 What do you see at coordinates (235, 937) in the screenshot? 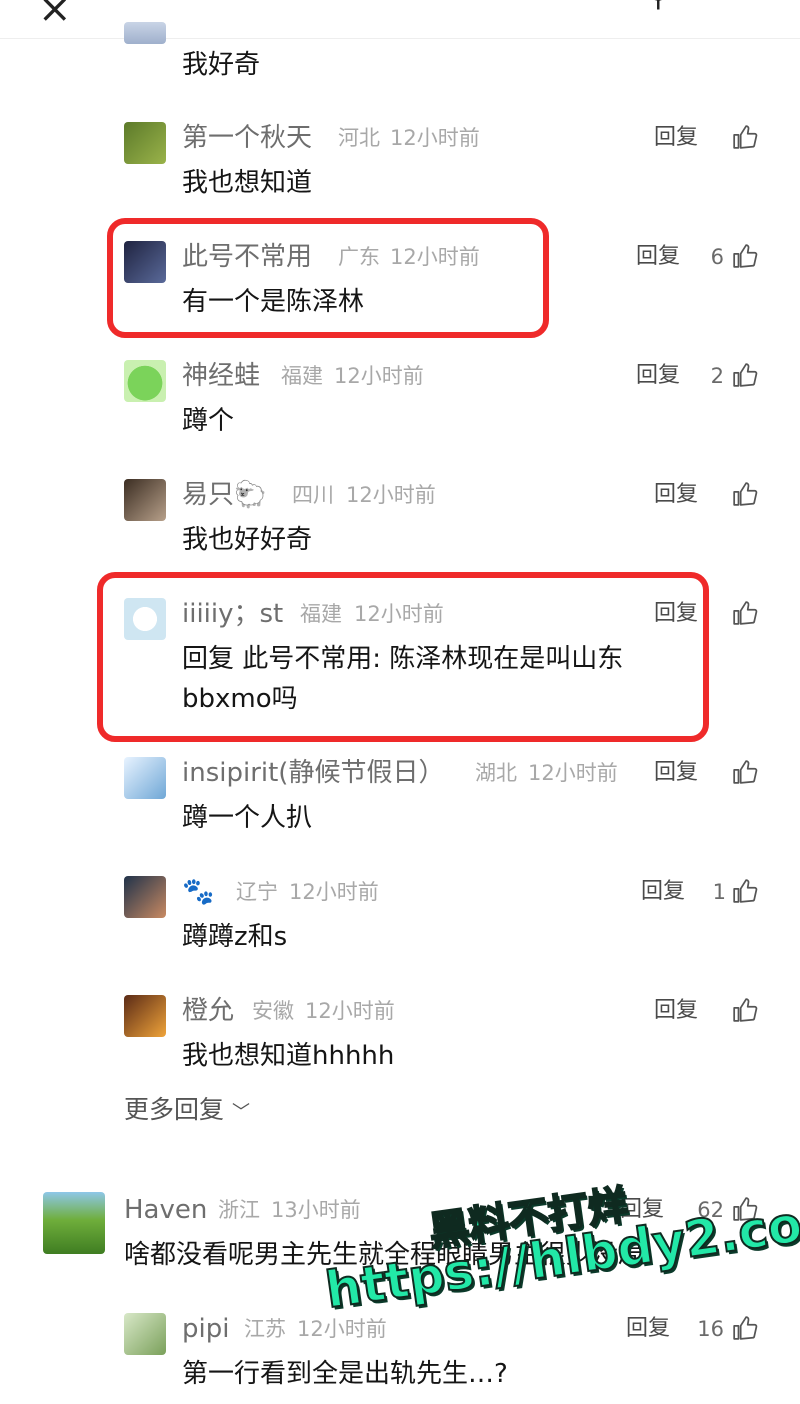
I see `comment-text: 蹲蹲z和s` at bounding box center [235, 937].